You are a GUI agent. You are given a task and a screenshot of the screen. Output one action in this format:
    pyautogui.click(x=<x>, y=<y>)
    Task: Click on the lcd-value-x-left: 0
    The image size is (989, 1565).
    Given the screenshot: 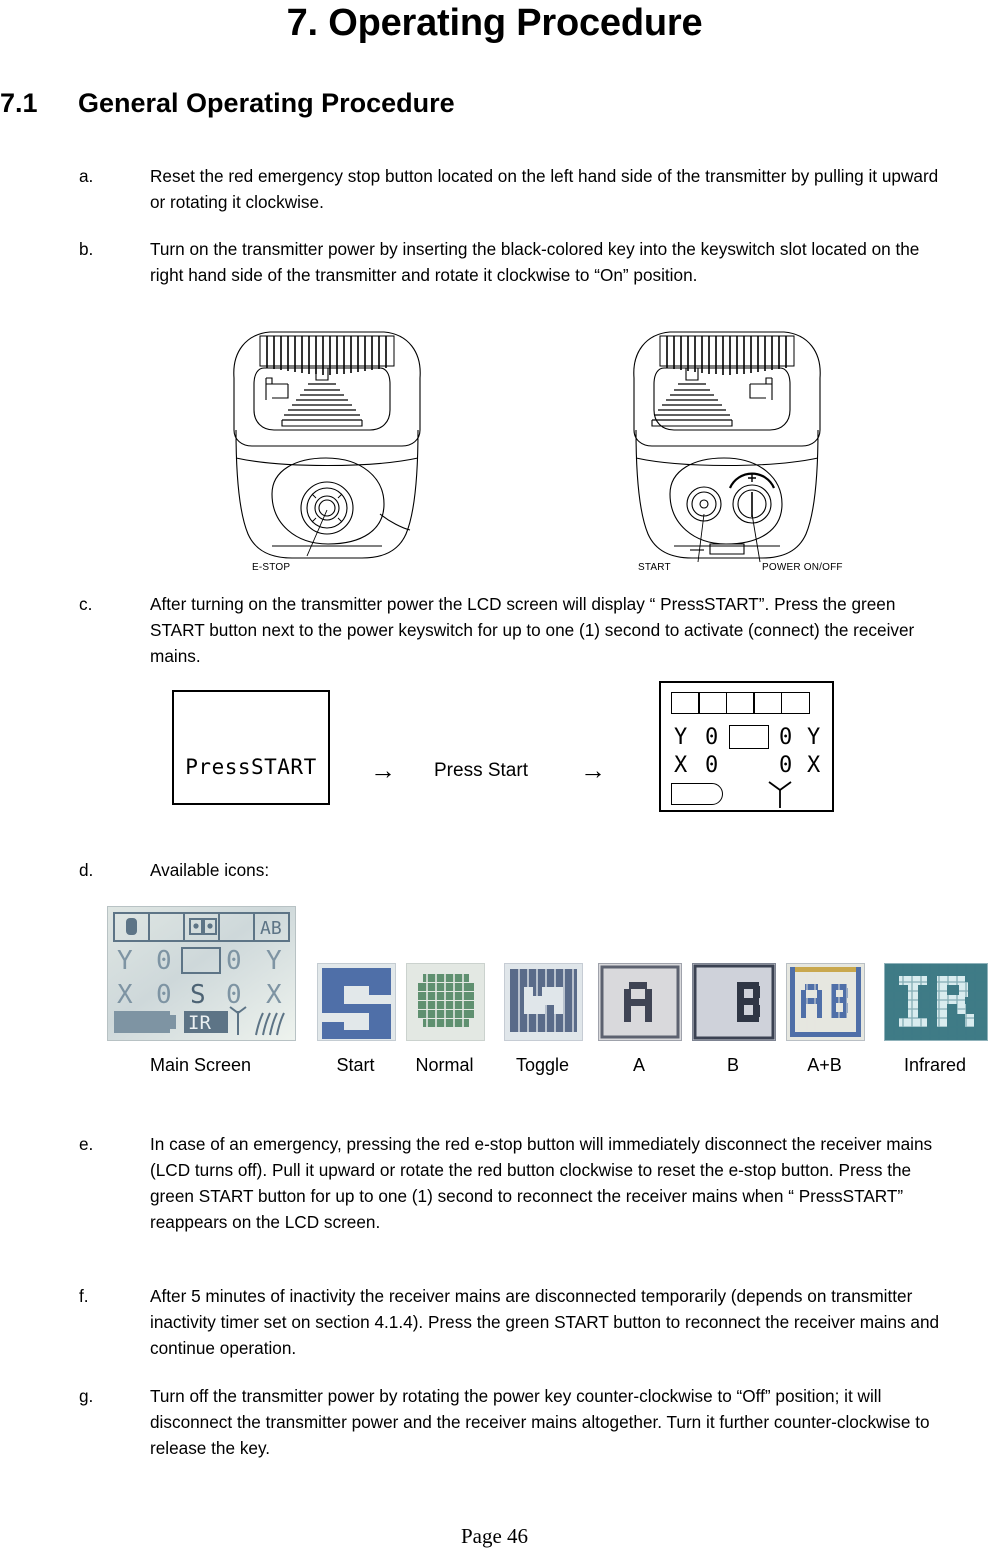 What is the action you would take?
    pyautogui.click(x=712, y=765)
    